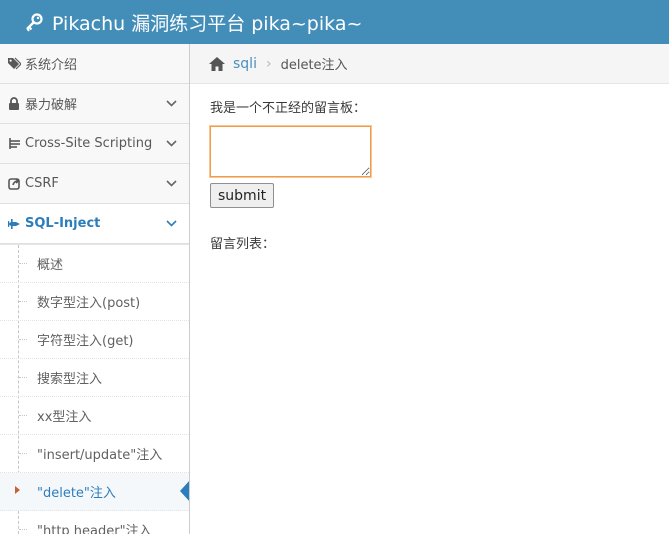 This screenshot has height=534, width=669. I want to click on submenu-item-insert-update: "insert/update"注入, so click(94, 454).